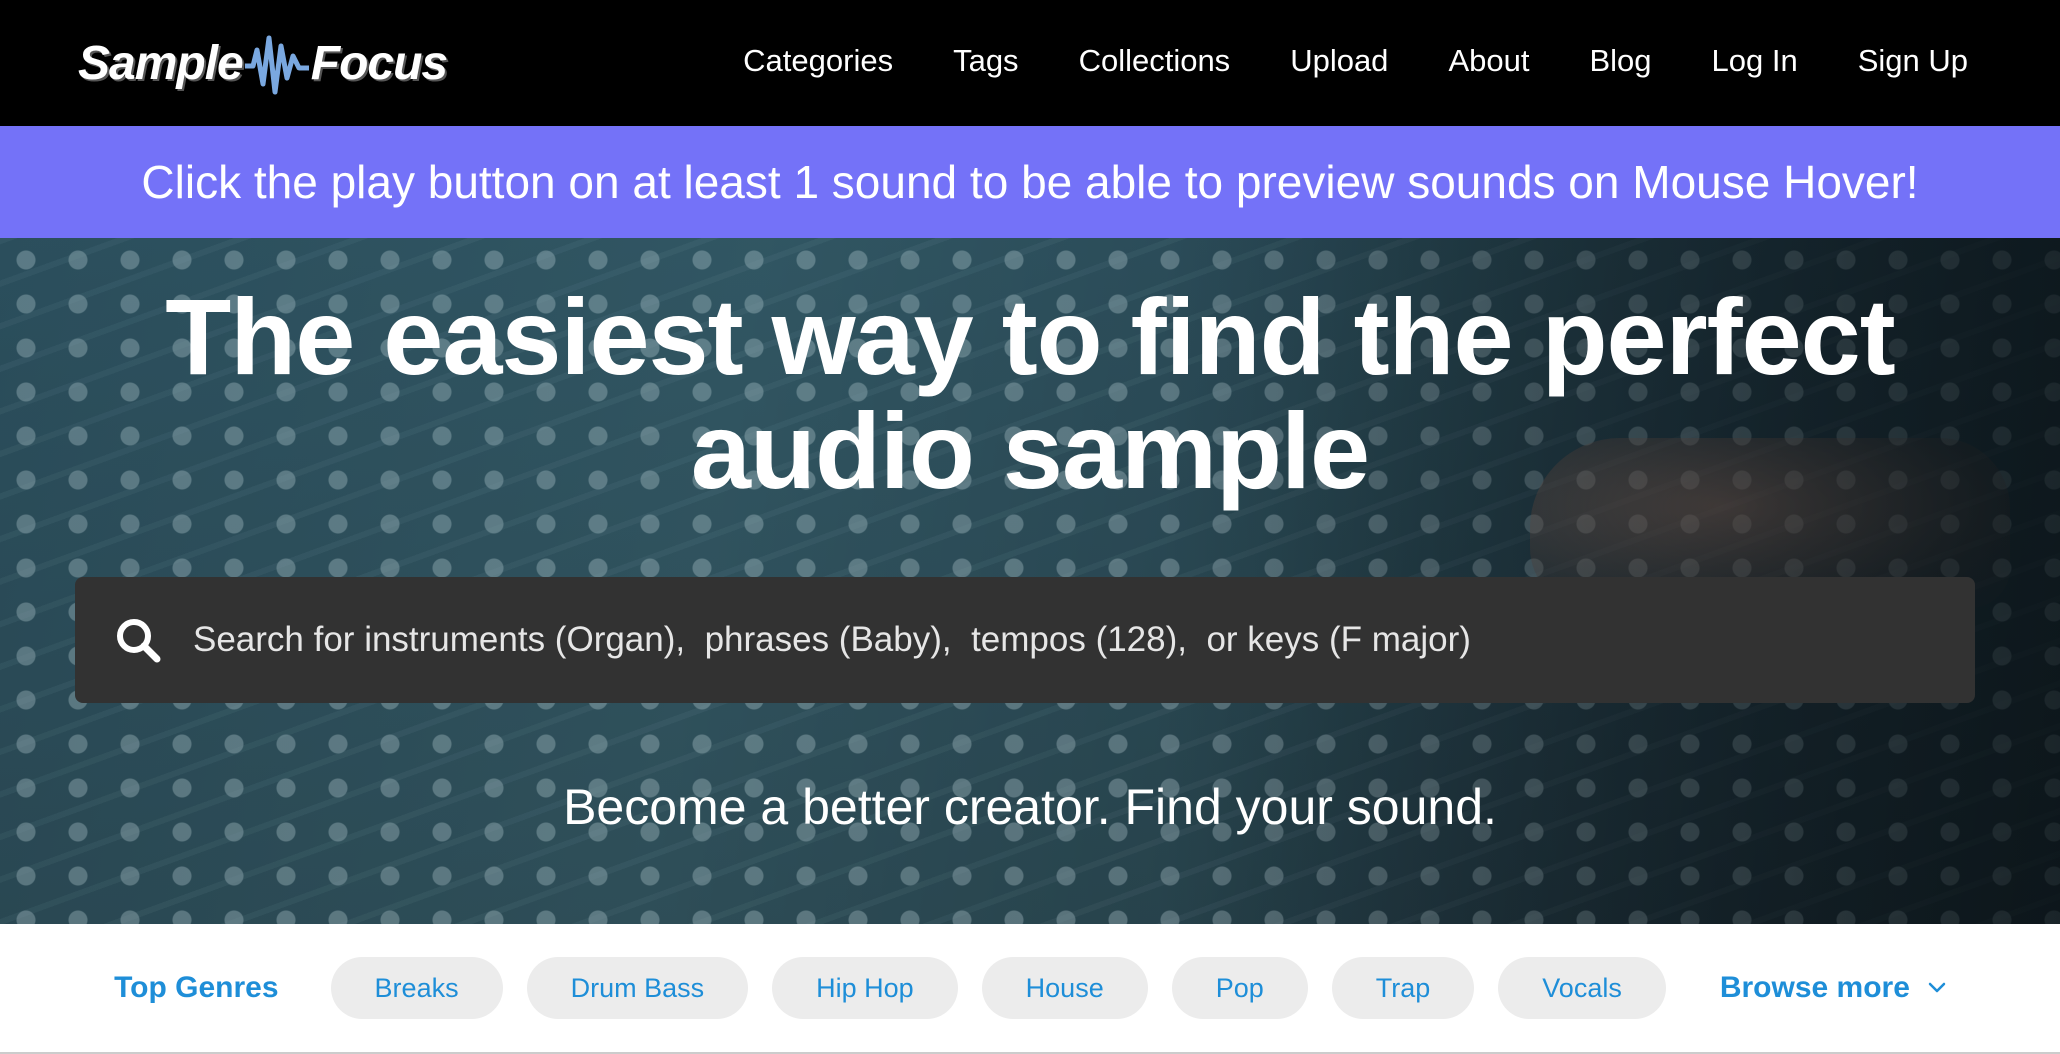 Image resolution: width=2060 pixels, height=1054 pixels. Describe the element at coordinates (1239, 988) in the screenshot. I see `genre-chip-pop: Pop` at that location.